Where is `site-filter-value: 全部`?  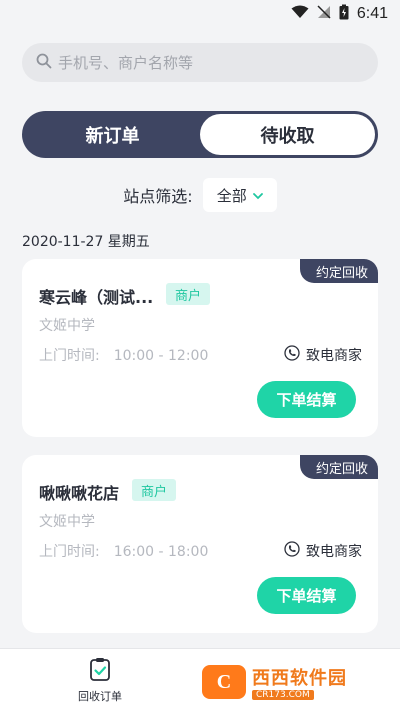
site-filter-value: 全部 is located at coordinates (231, 195).